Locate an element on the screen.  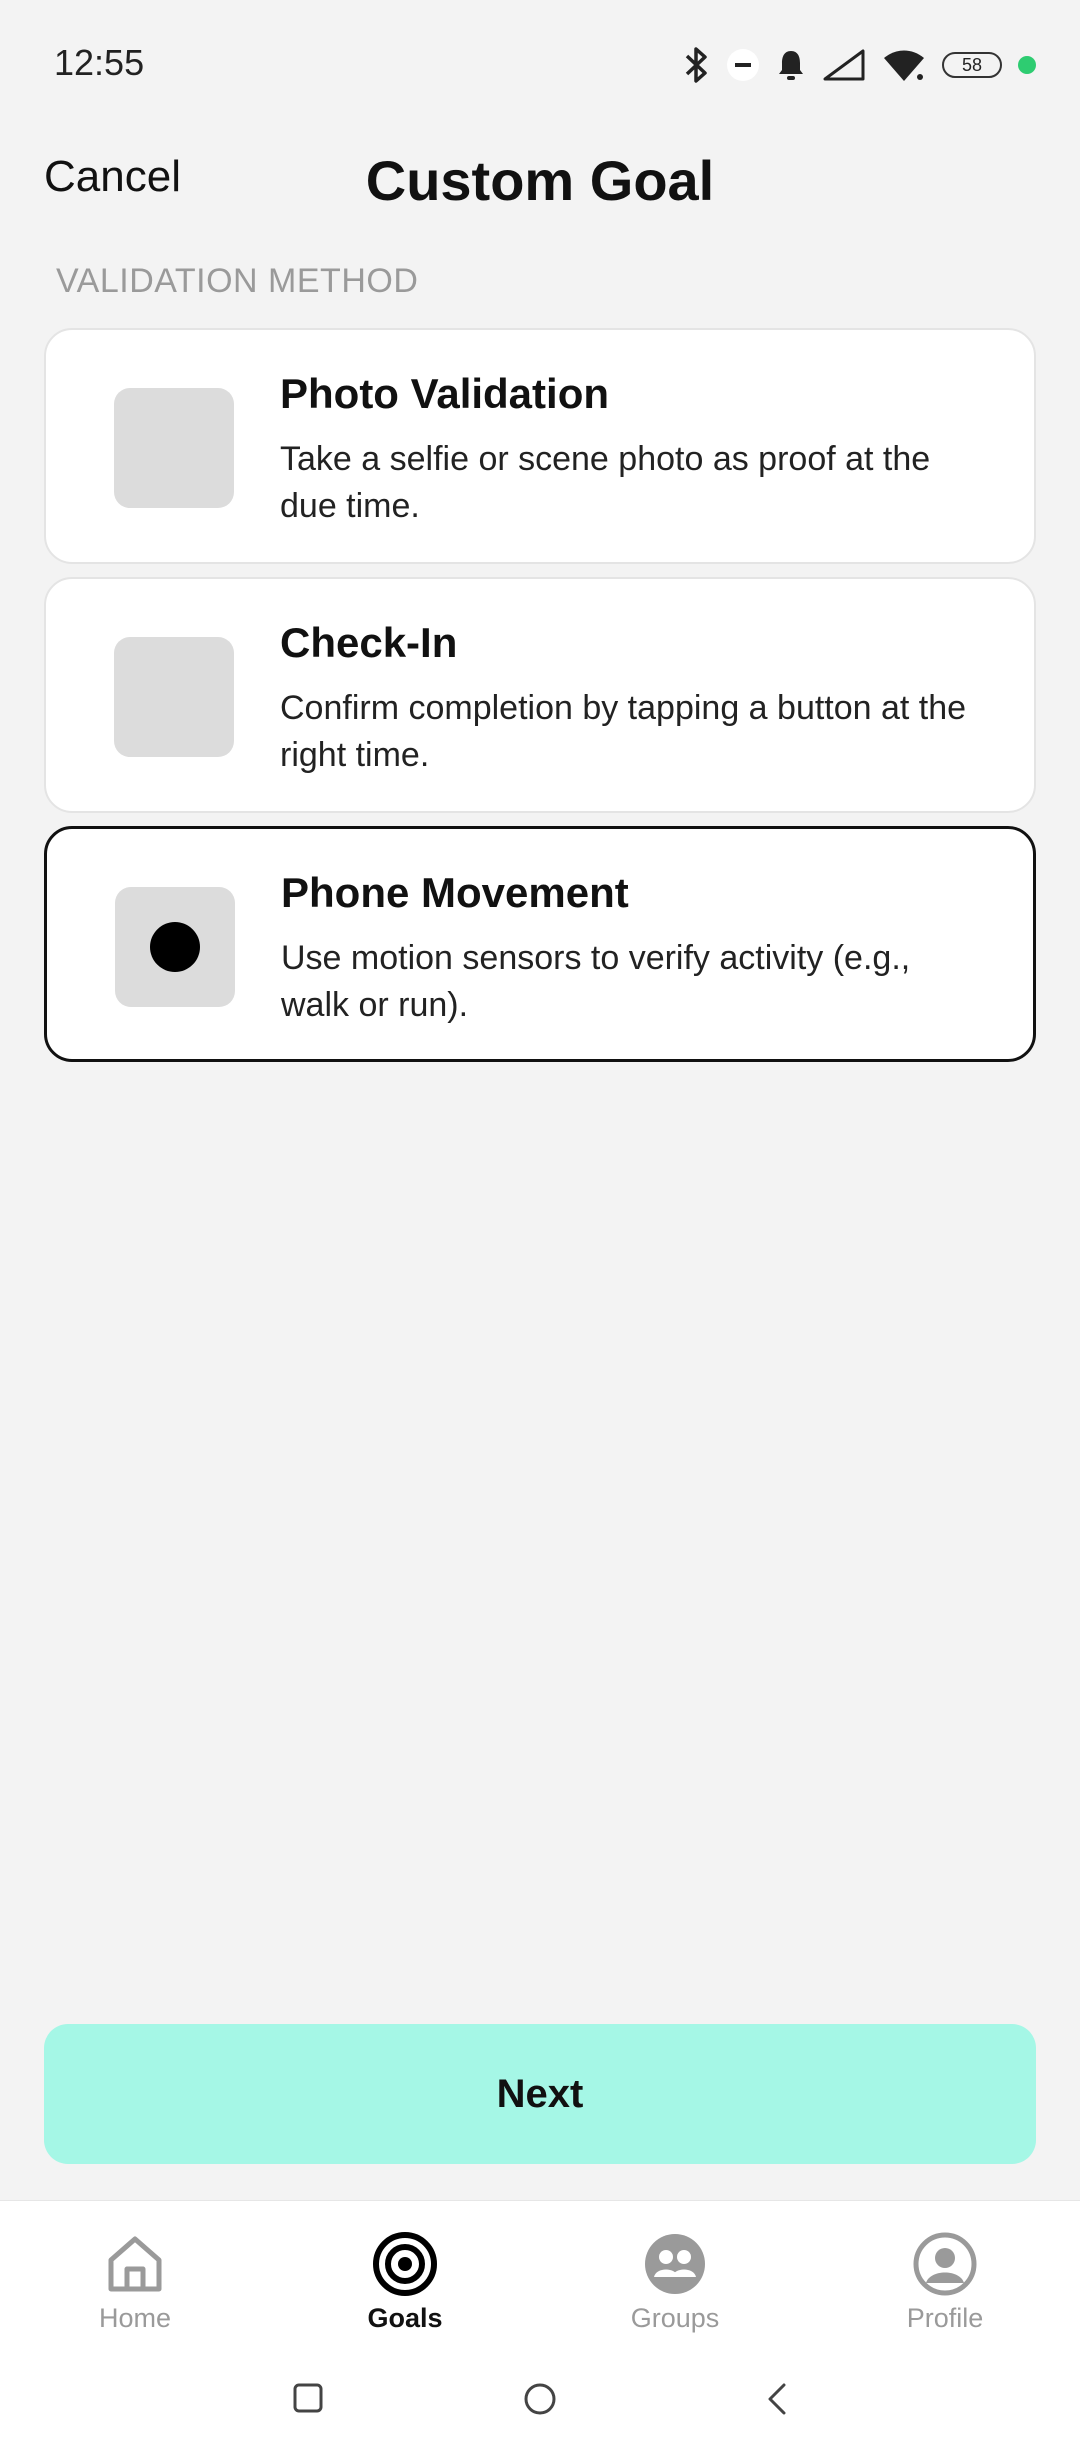
radio-selected-dot is located at coordinates (175, 947).